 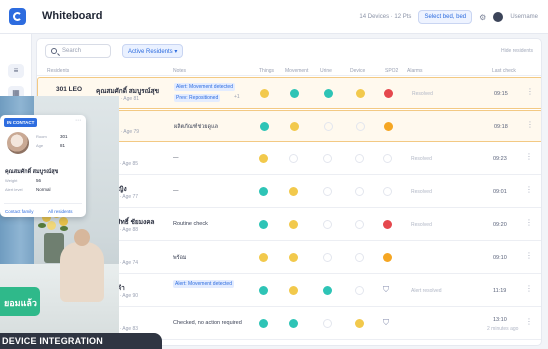 What do you see at coordinates (385, 17) in the screenshot?
I see `device-count: 14 Devices · 12 Pts` at bounding box center [385, 17].